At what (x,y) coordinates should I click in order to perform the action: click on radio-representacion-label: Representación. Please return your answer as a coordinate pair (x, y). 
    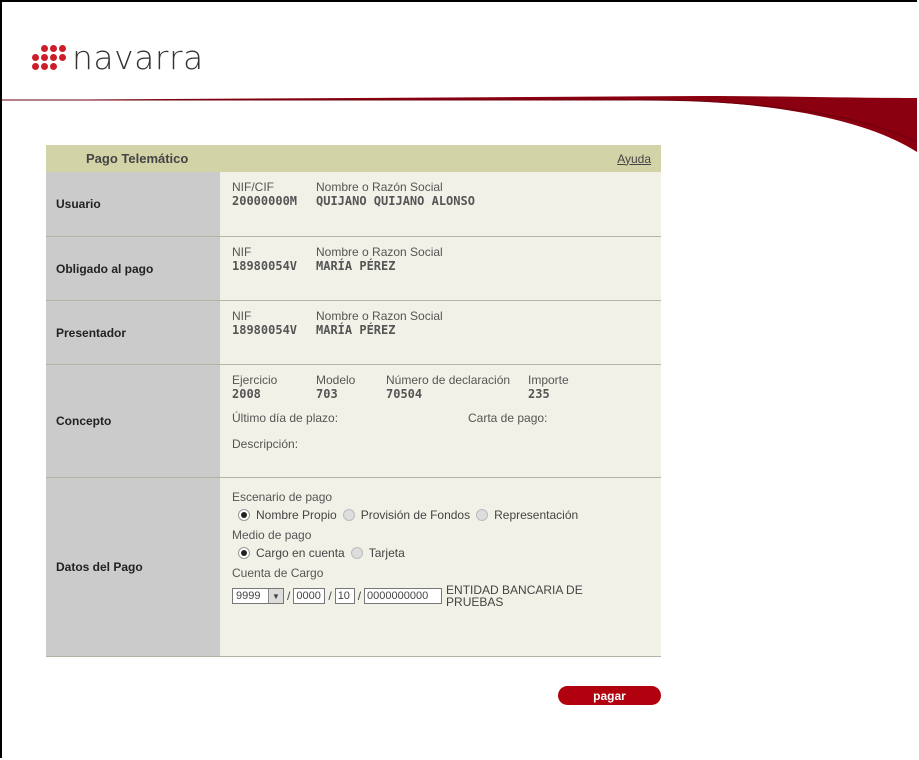
    Looking at the image, I should click on (536, 515).